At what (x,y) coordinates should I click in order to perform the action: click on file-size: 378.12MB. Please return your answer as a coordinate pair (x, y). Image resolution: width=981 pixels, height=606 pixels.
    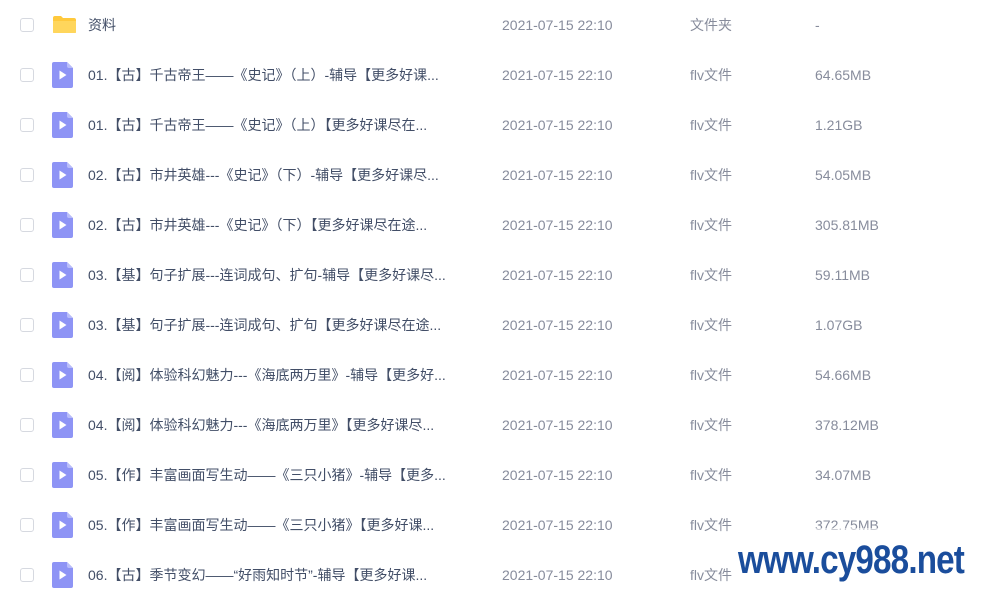
    Looking at the image, I should click on (847, 425).